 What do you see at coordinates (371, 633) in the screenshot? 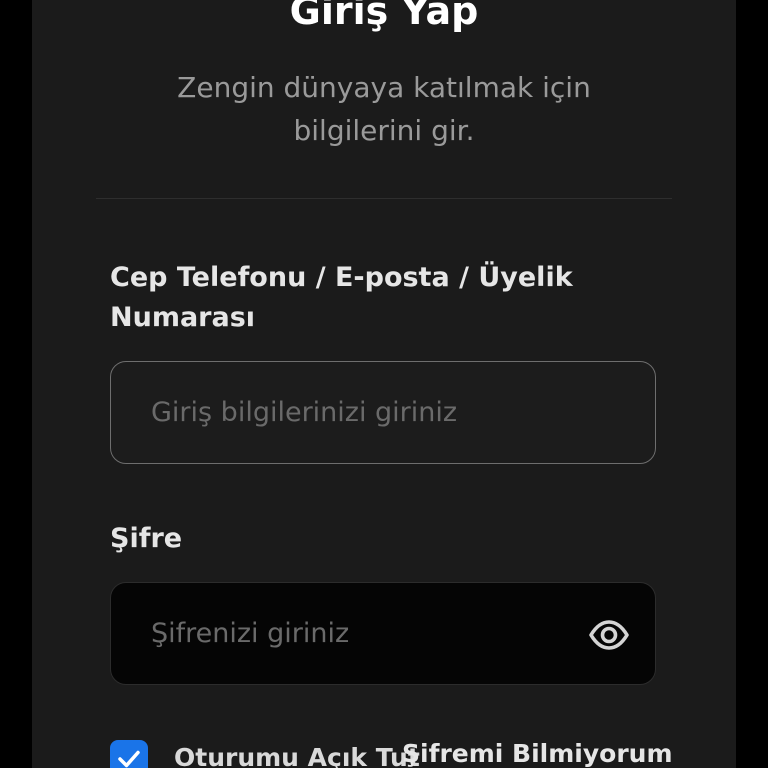
I see `password-input` at bounding box center [371, 633].